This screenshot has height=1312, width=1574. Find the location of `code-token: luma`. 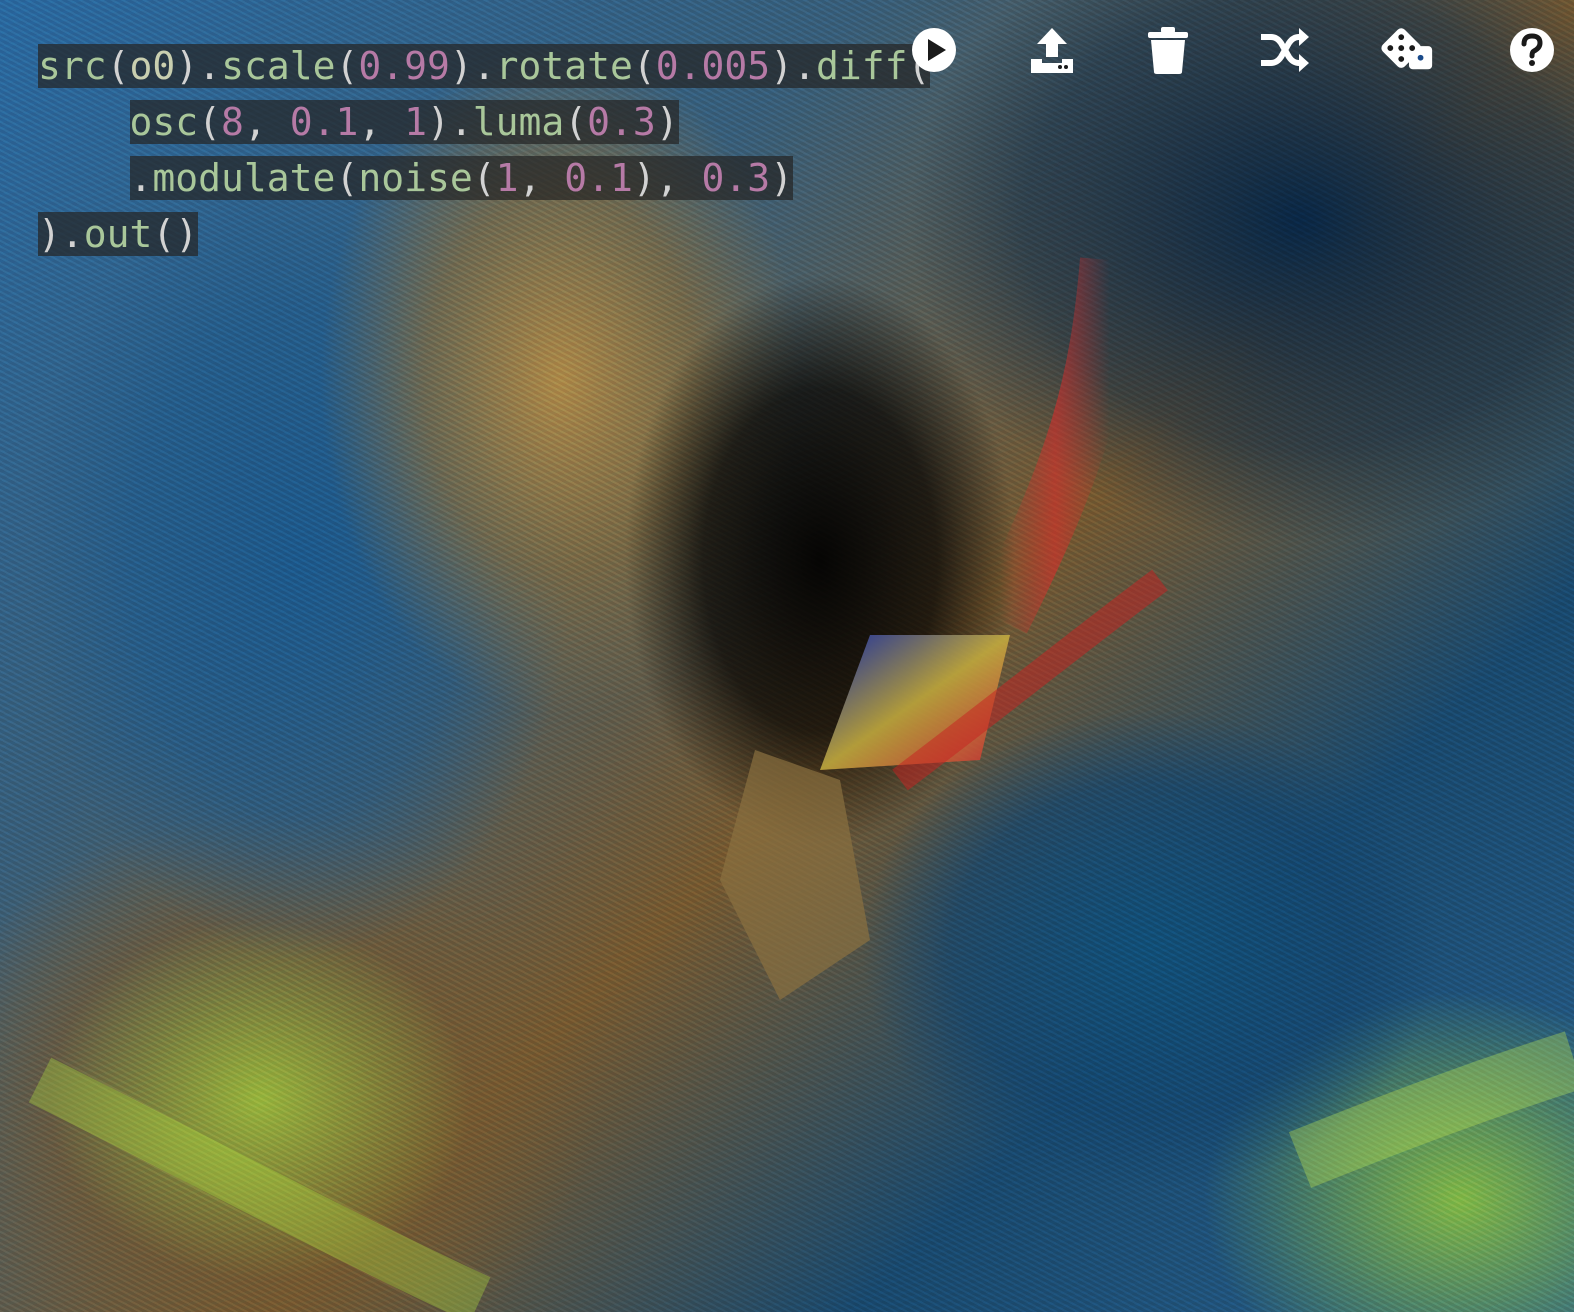

code-token: luma is located at coordinates (518, 122).